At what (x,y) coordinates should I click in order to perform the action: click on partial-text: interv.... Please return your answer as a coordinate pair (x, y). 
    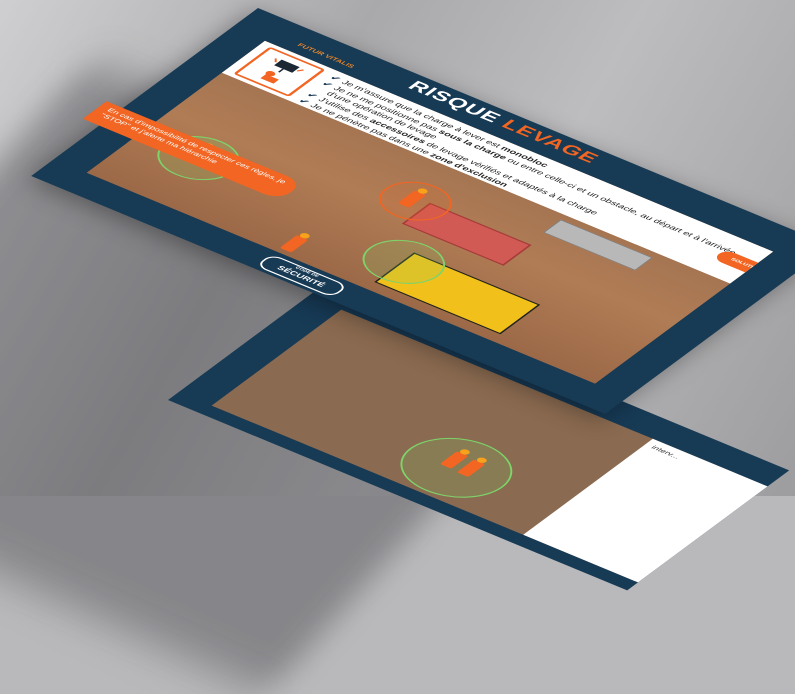
    Looking at the image, I should click on (665, 452).